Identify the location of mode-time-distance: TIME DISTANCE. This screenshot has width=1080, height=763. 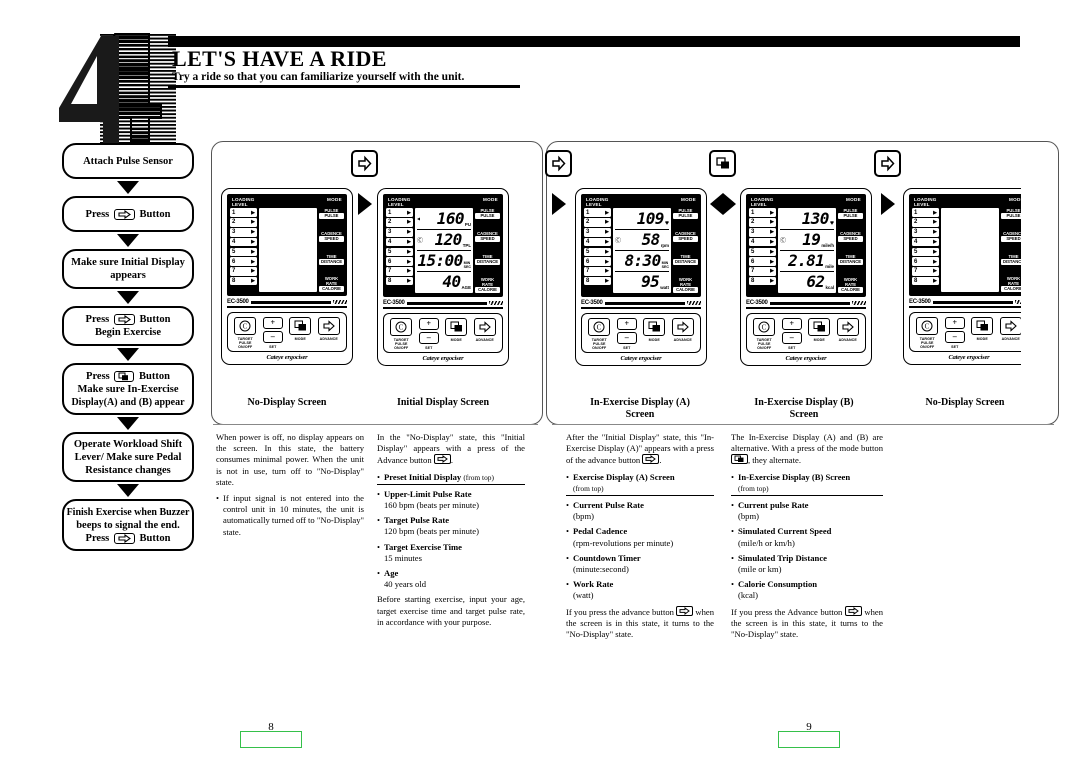
(331, 259).